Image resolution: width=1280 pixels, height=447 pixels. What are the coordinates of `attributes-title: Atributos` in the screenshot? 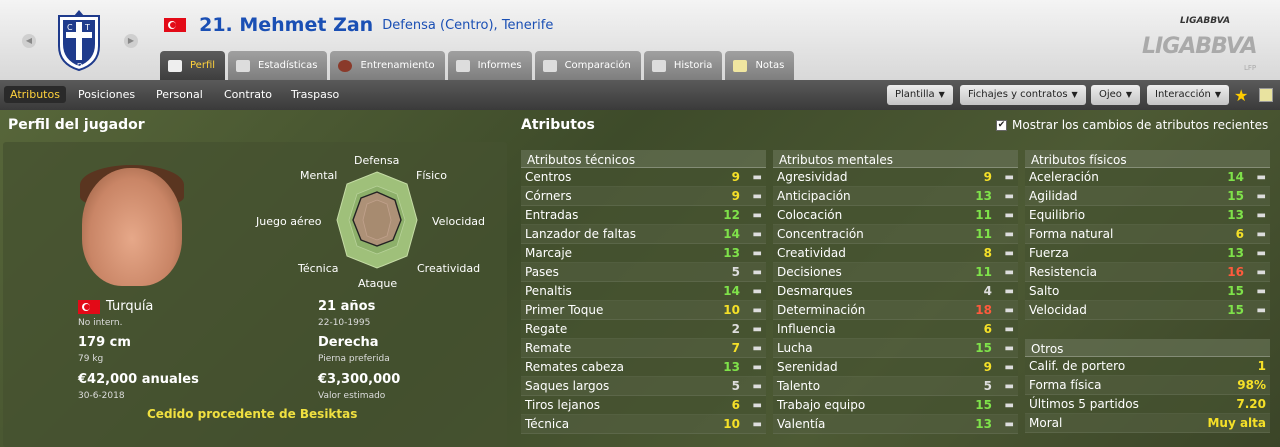 It's located at (558, 125).